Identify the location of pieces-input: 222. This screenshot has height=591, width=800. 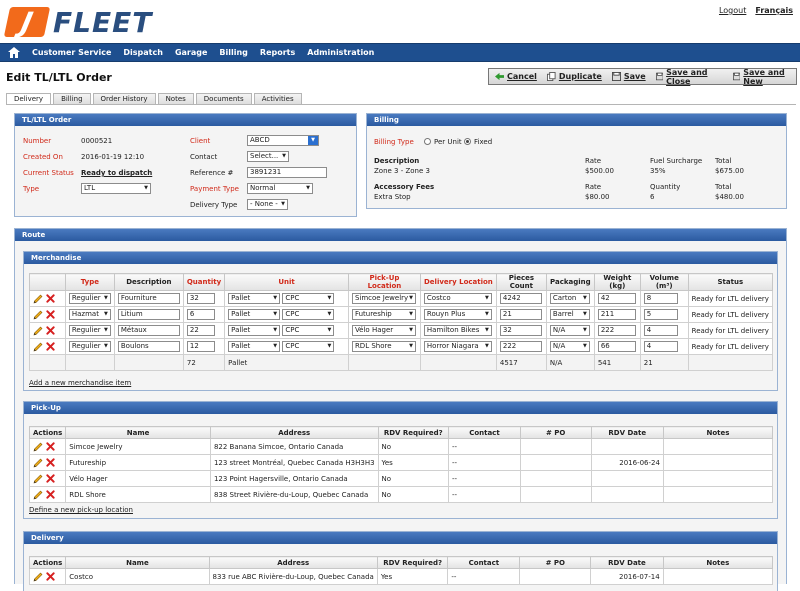
(520, 346).